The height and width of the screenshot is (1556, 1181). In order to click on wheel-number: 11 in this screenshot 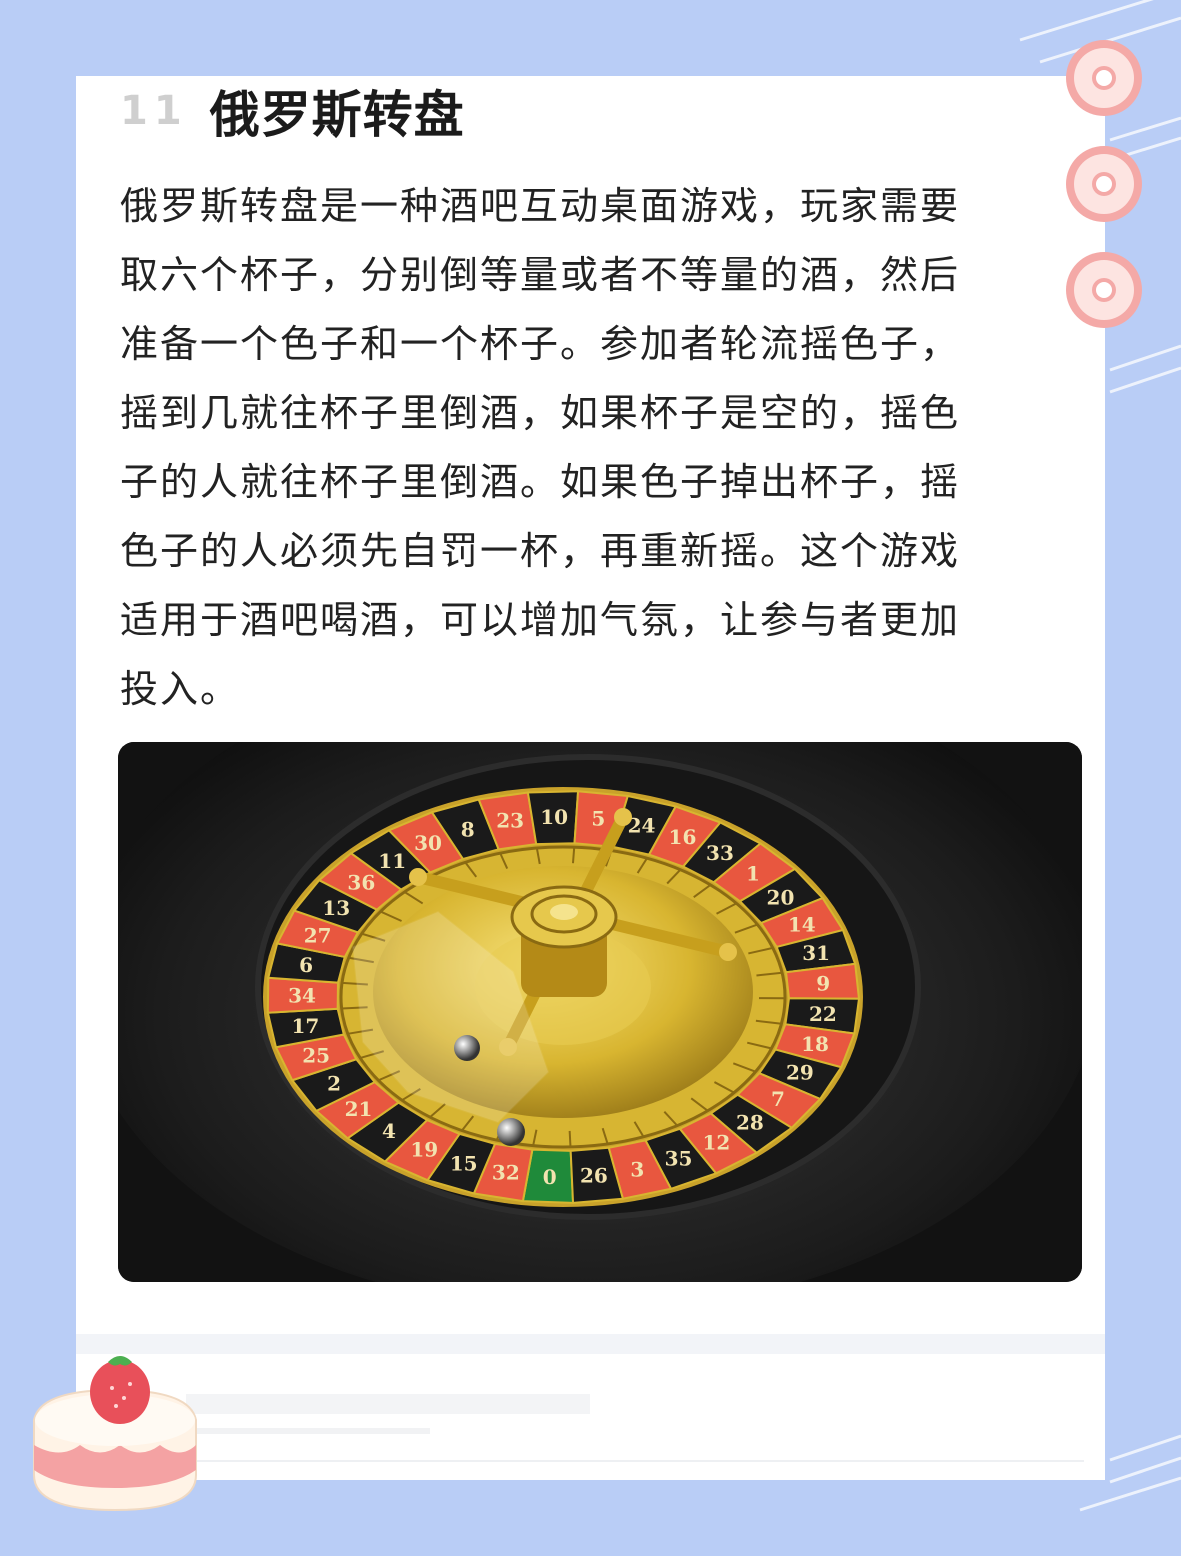, I will do `click(392, 861)`.